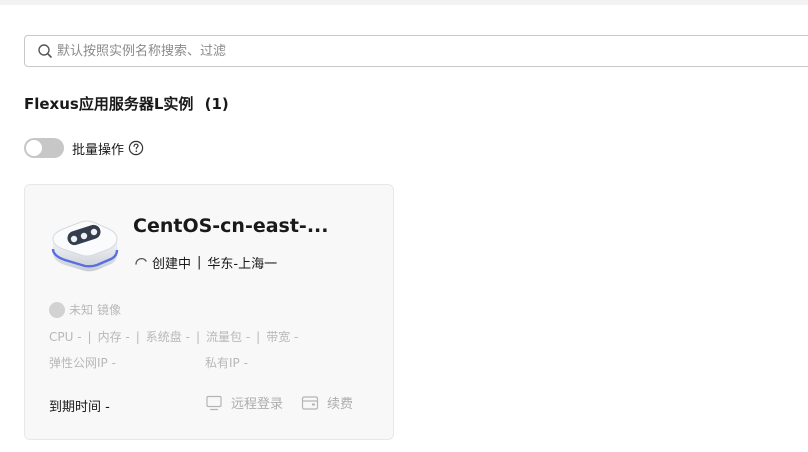 The height and width of the screenshot is (452, 808). What do you see at coordinates (82, 363) in the screenshot?
I see `public-ip: 弹性公网IP -` at bounding box center [82, 363].